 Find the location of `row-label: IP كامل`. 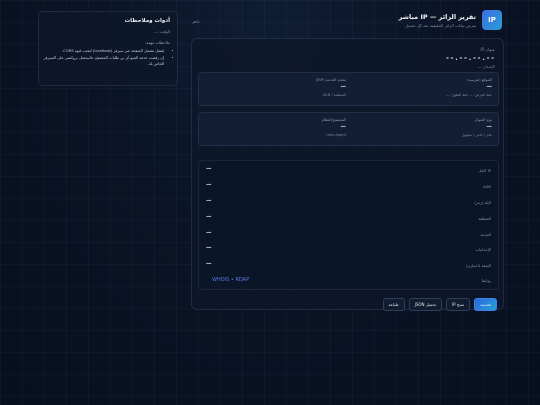

row-label: IP كامل is located at coordinates (484, 170).